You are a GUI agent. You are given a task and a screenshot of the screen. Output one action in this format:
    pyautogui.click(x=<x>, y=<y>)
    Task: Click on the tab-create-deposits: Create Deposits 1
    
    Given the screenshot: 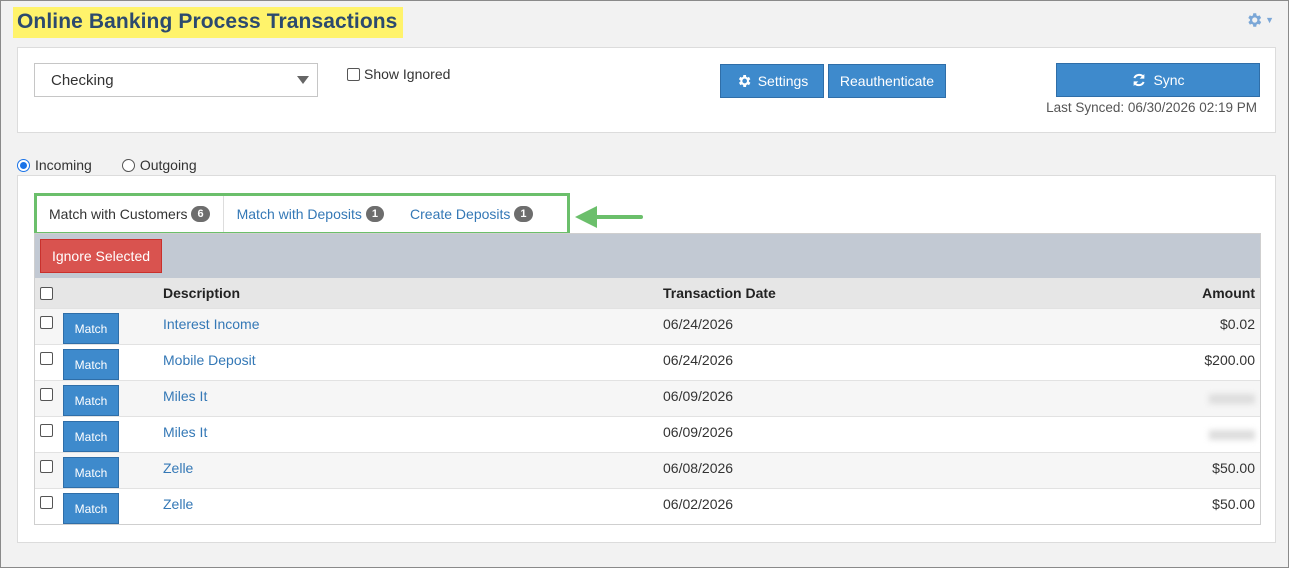 What is the action you would take?
    pyautogui.click(x=471, y=214)
    